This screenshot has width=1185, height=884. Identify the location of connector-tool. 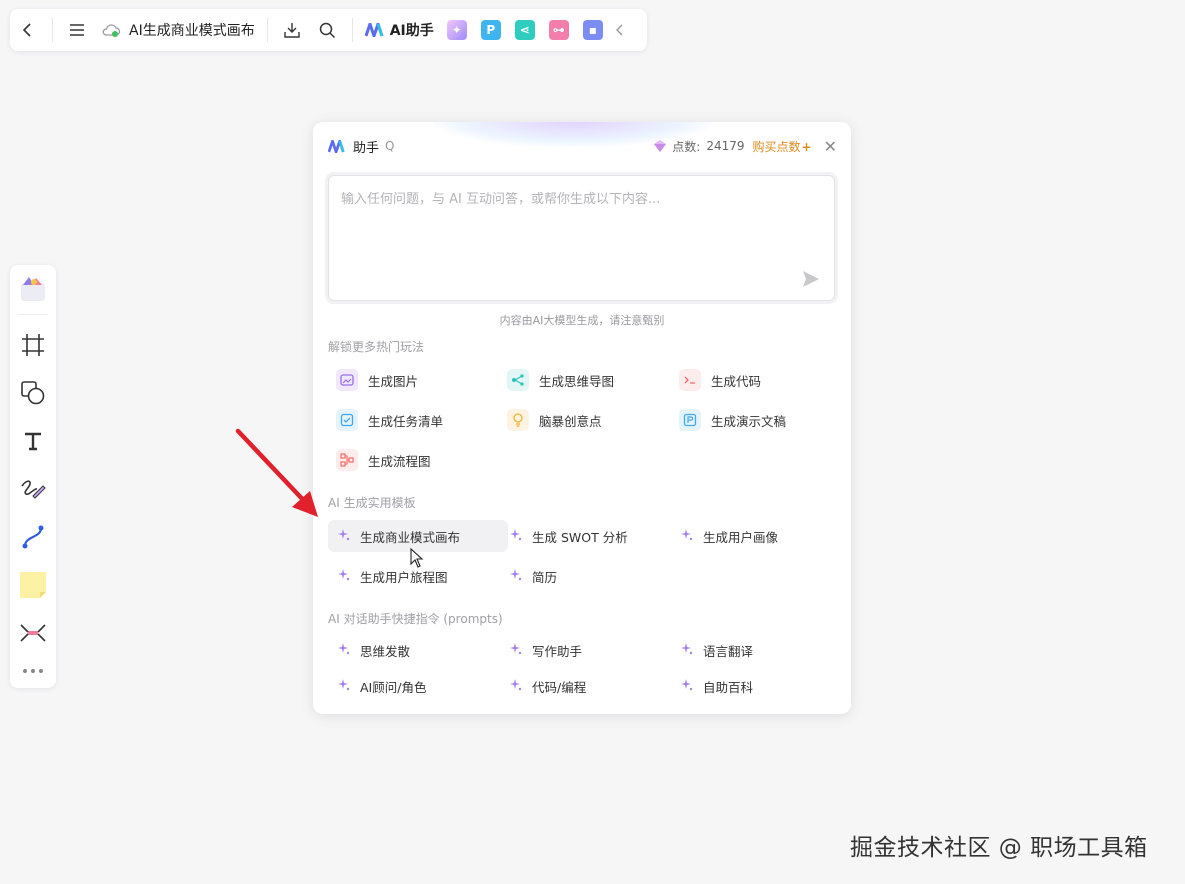
(33, 537).